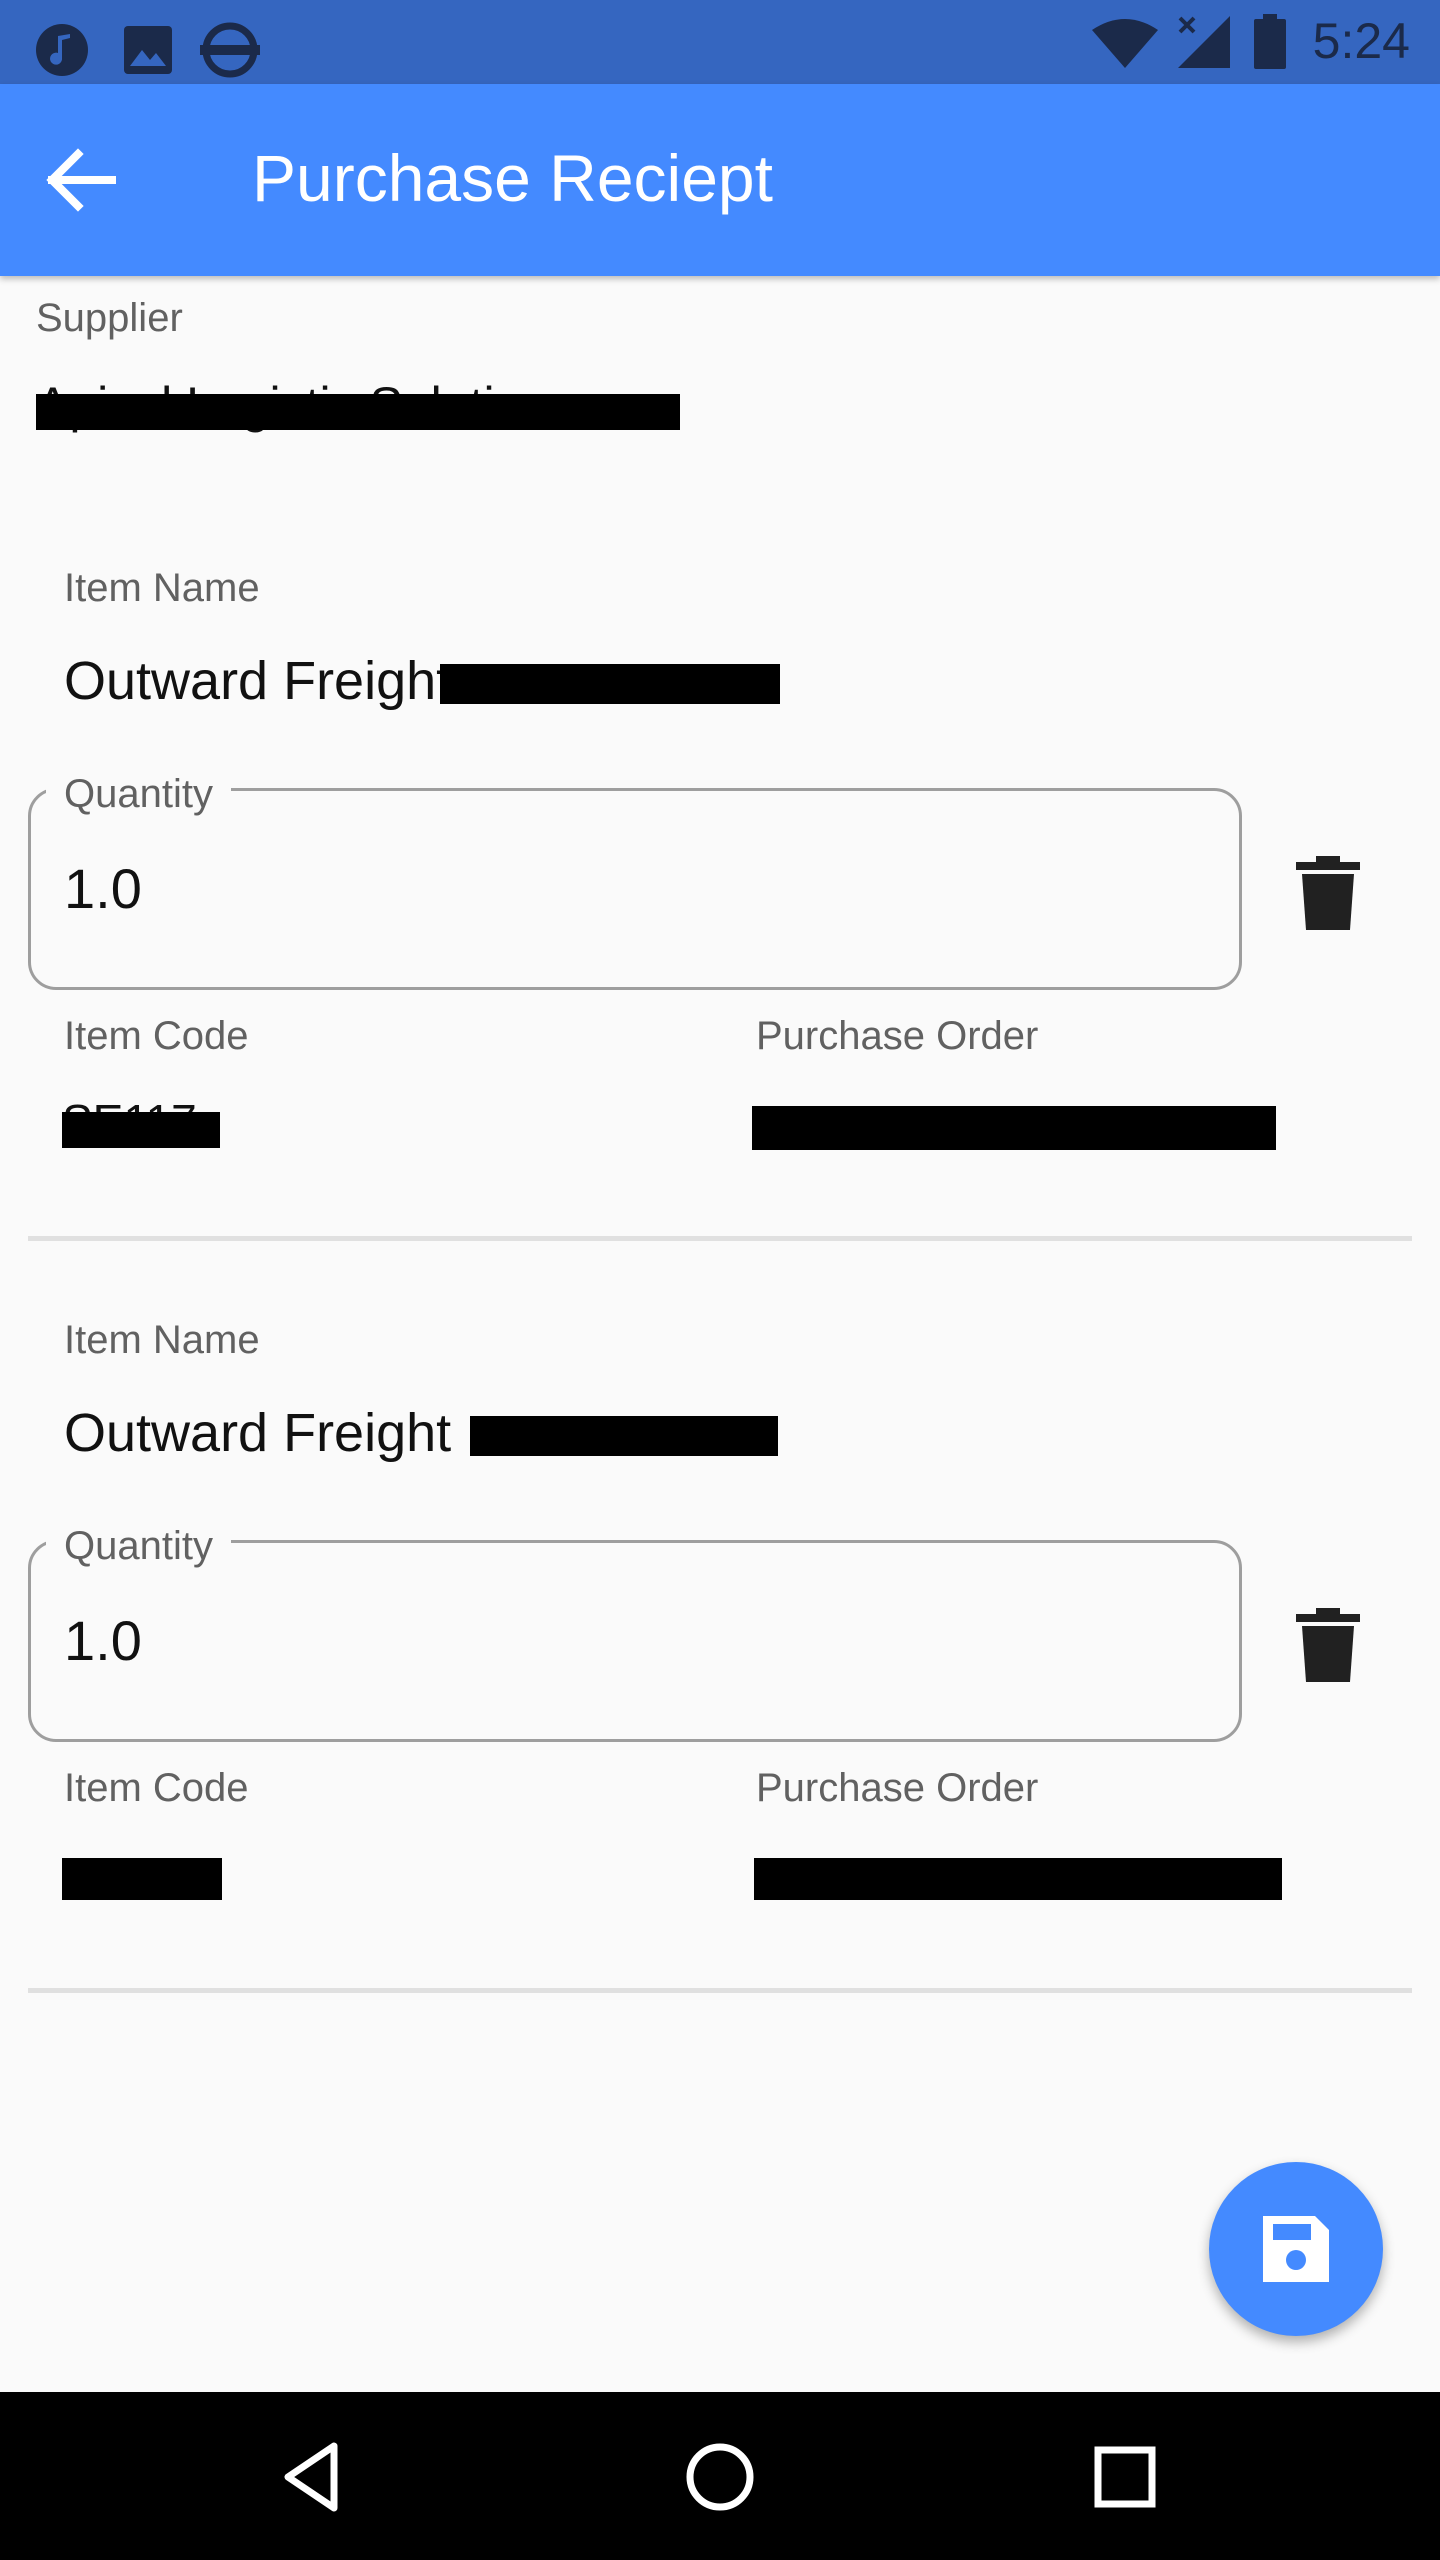 This screenshot has height=2560, width=1440. I want to click on save-icon, so click(1296, 2249).